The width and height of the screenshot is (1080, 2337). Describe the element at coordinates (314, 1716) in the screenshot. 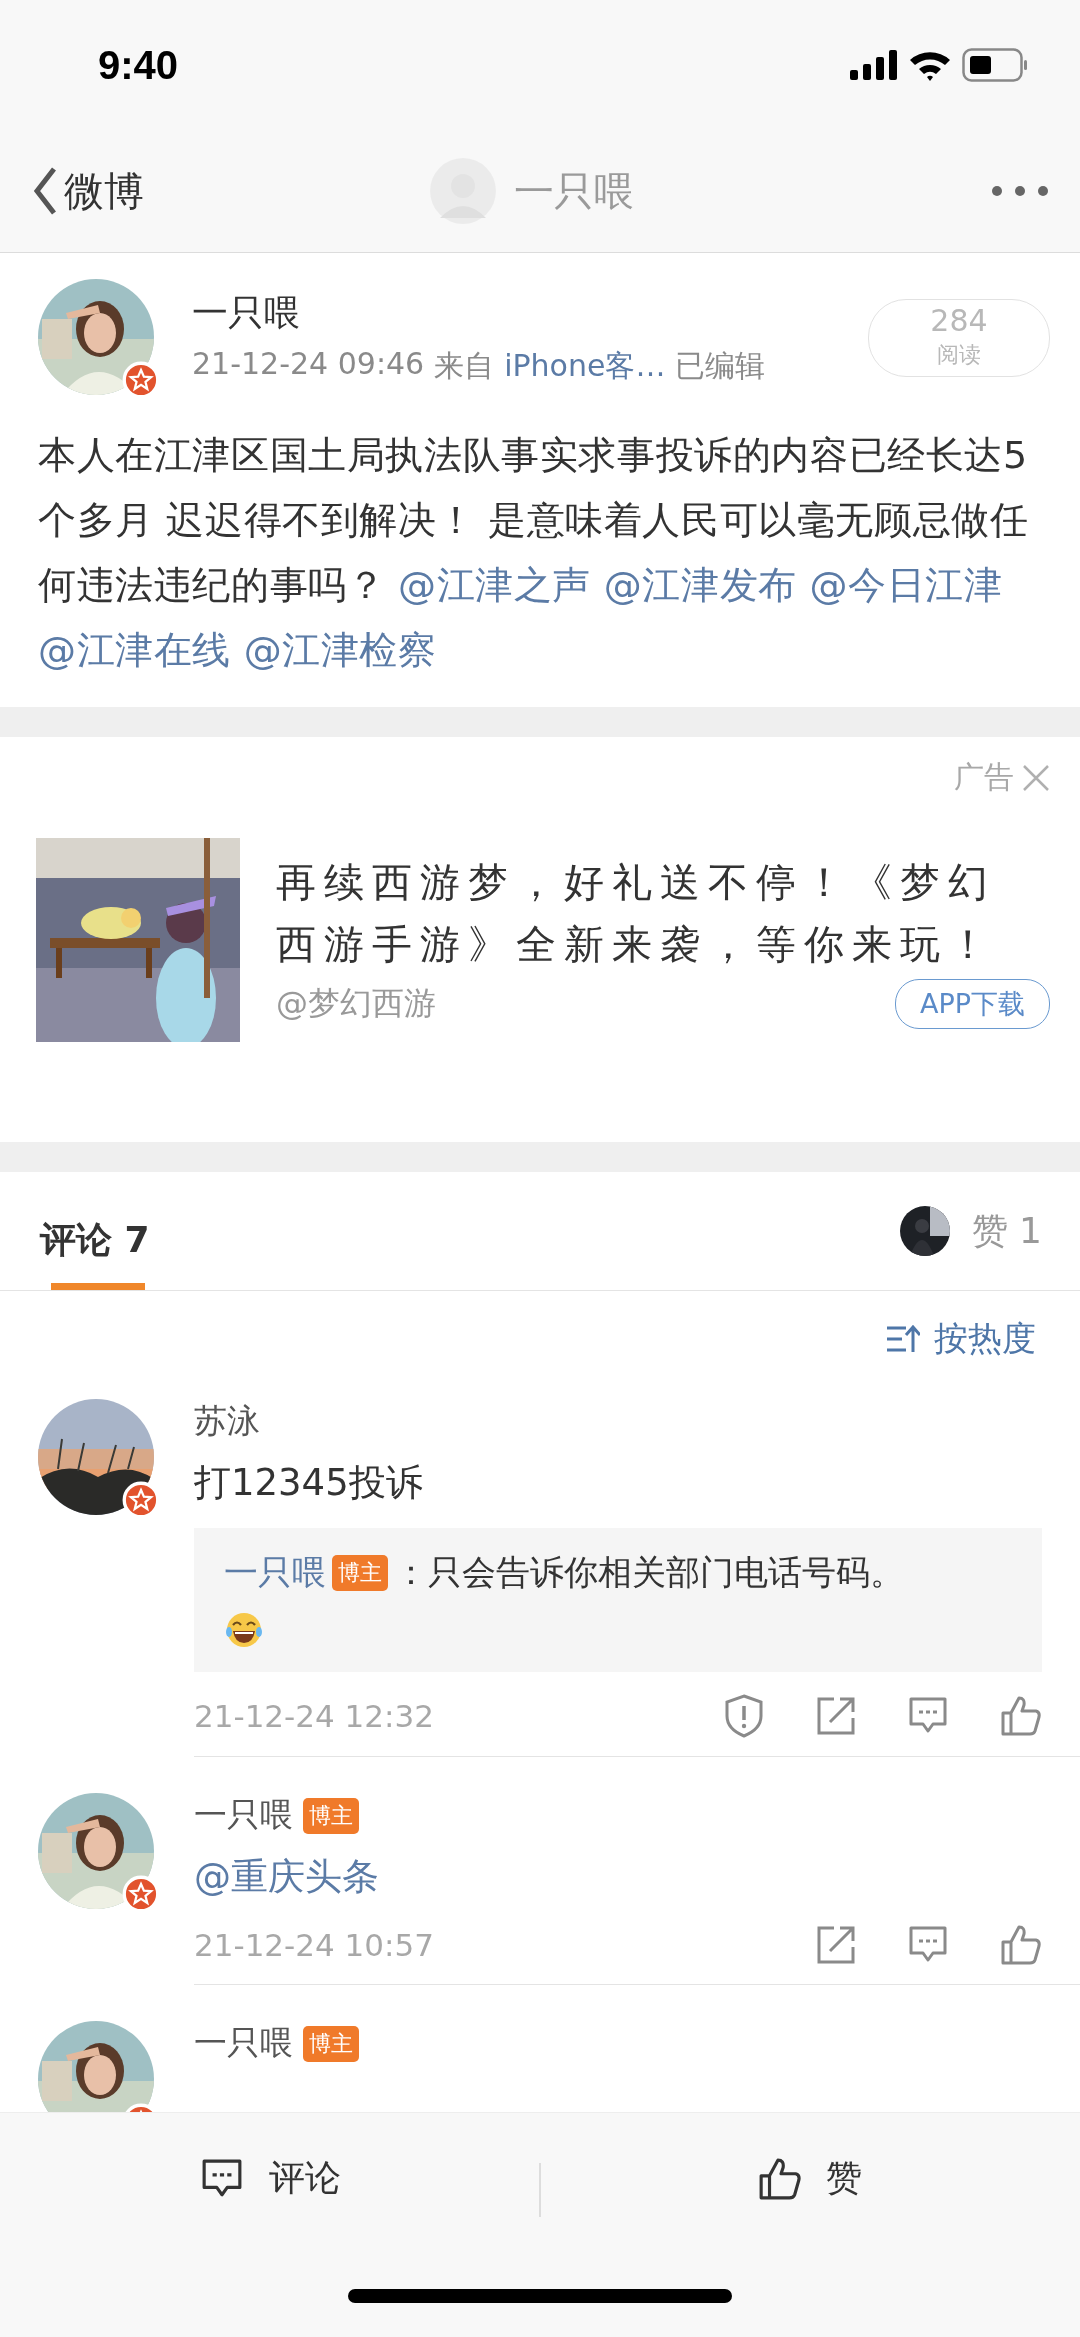

I see `comment-time: 21-12-24 12:32` at that location.